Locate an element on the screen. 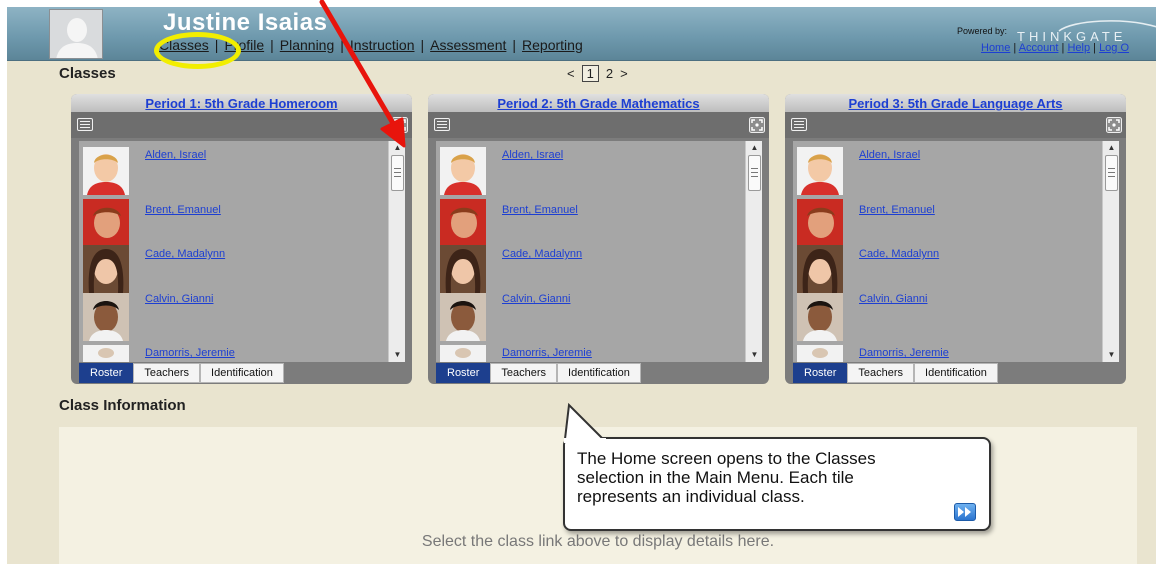 This screenshot has height=564, width=1156. user-avatar is located at coordinates (76, 34).